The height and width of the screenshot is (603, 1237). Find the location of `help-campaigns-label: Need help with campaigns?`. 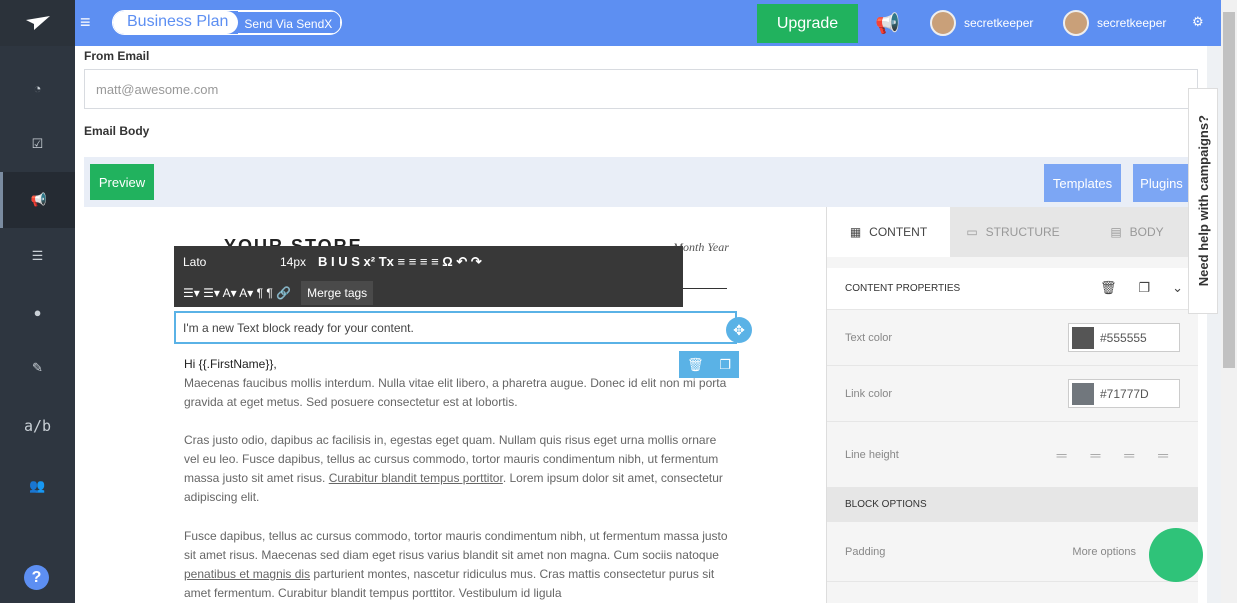

help-campaigns-label: Need help with campaigns? is located at coordinates (1203, 201).